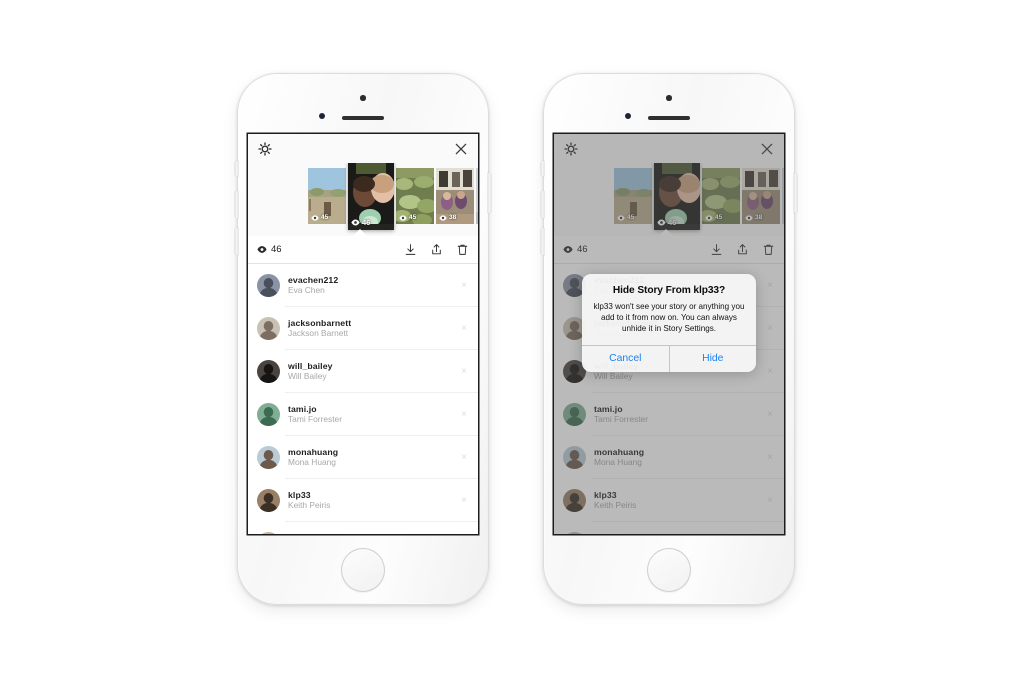 The width and height of the screenshot is (1024, 679). I want to click on viewer-fullname: Mona Huang, so click(312, 462).